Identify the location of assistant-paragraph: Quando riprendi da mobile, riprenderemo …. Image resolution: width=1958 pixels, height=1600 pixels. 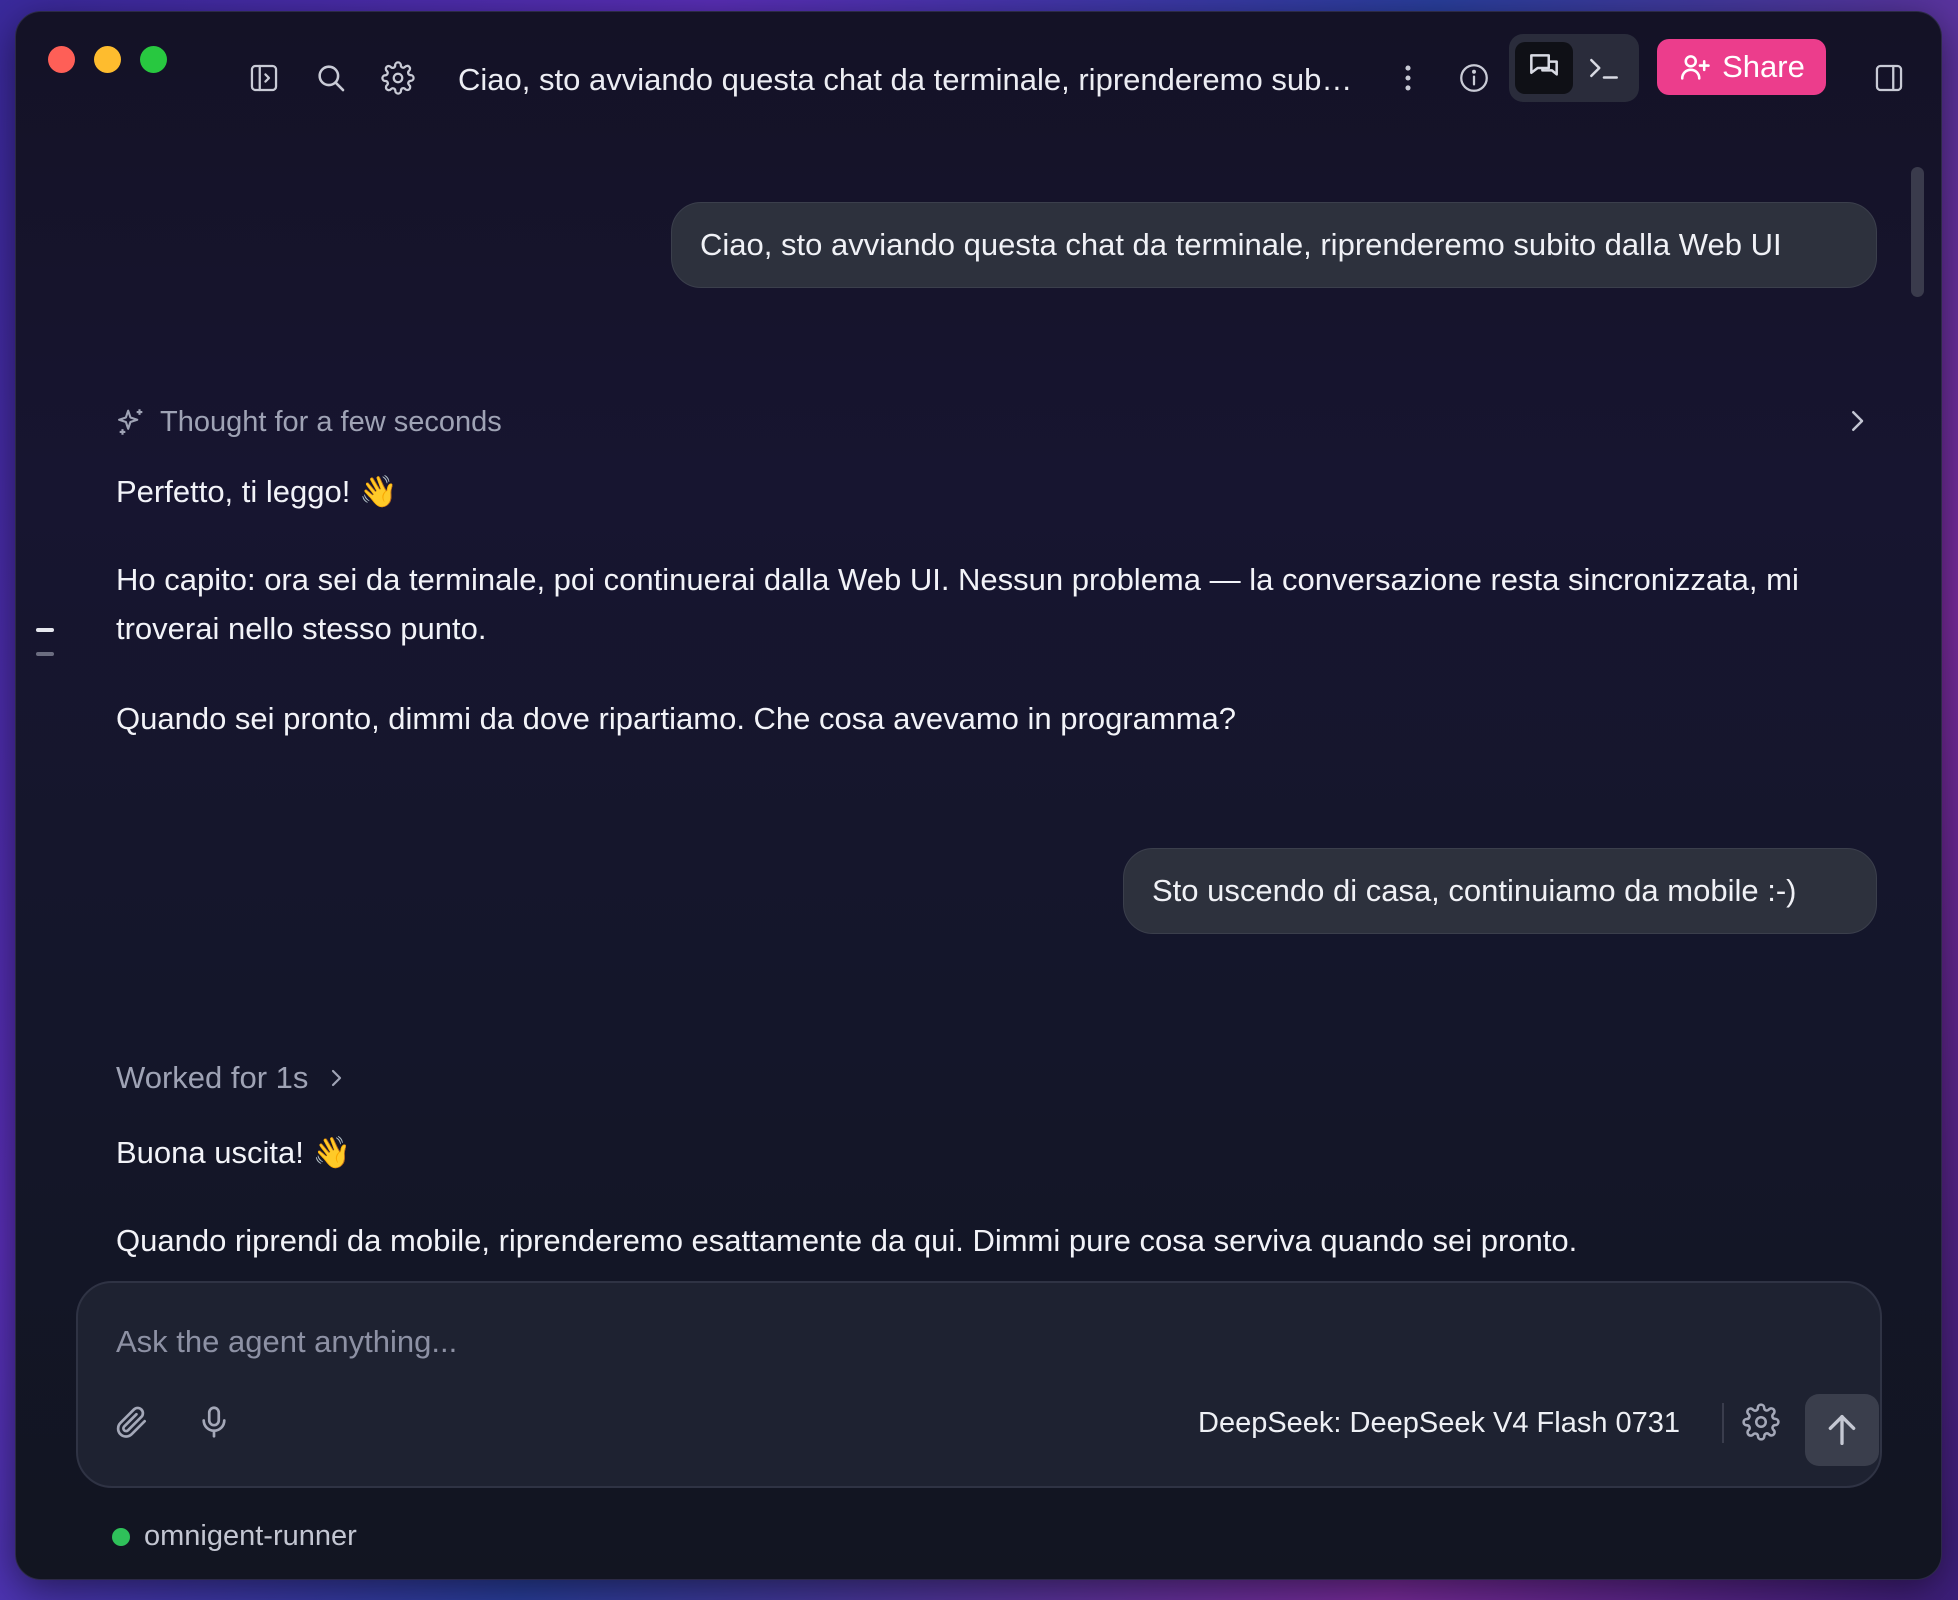
(847, 1240).